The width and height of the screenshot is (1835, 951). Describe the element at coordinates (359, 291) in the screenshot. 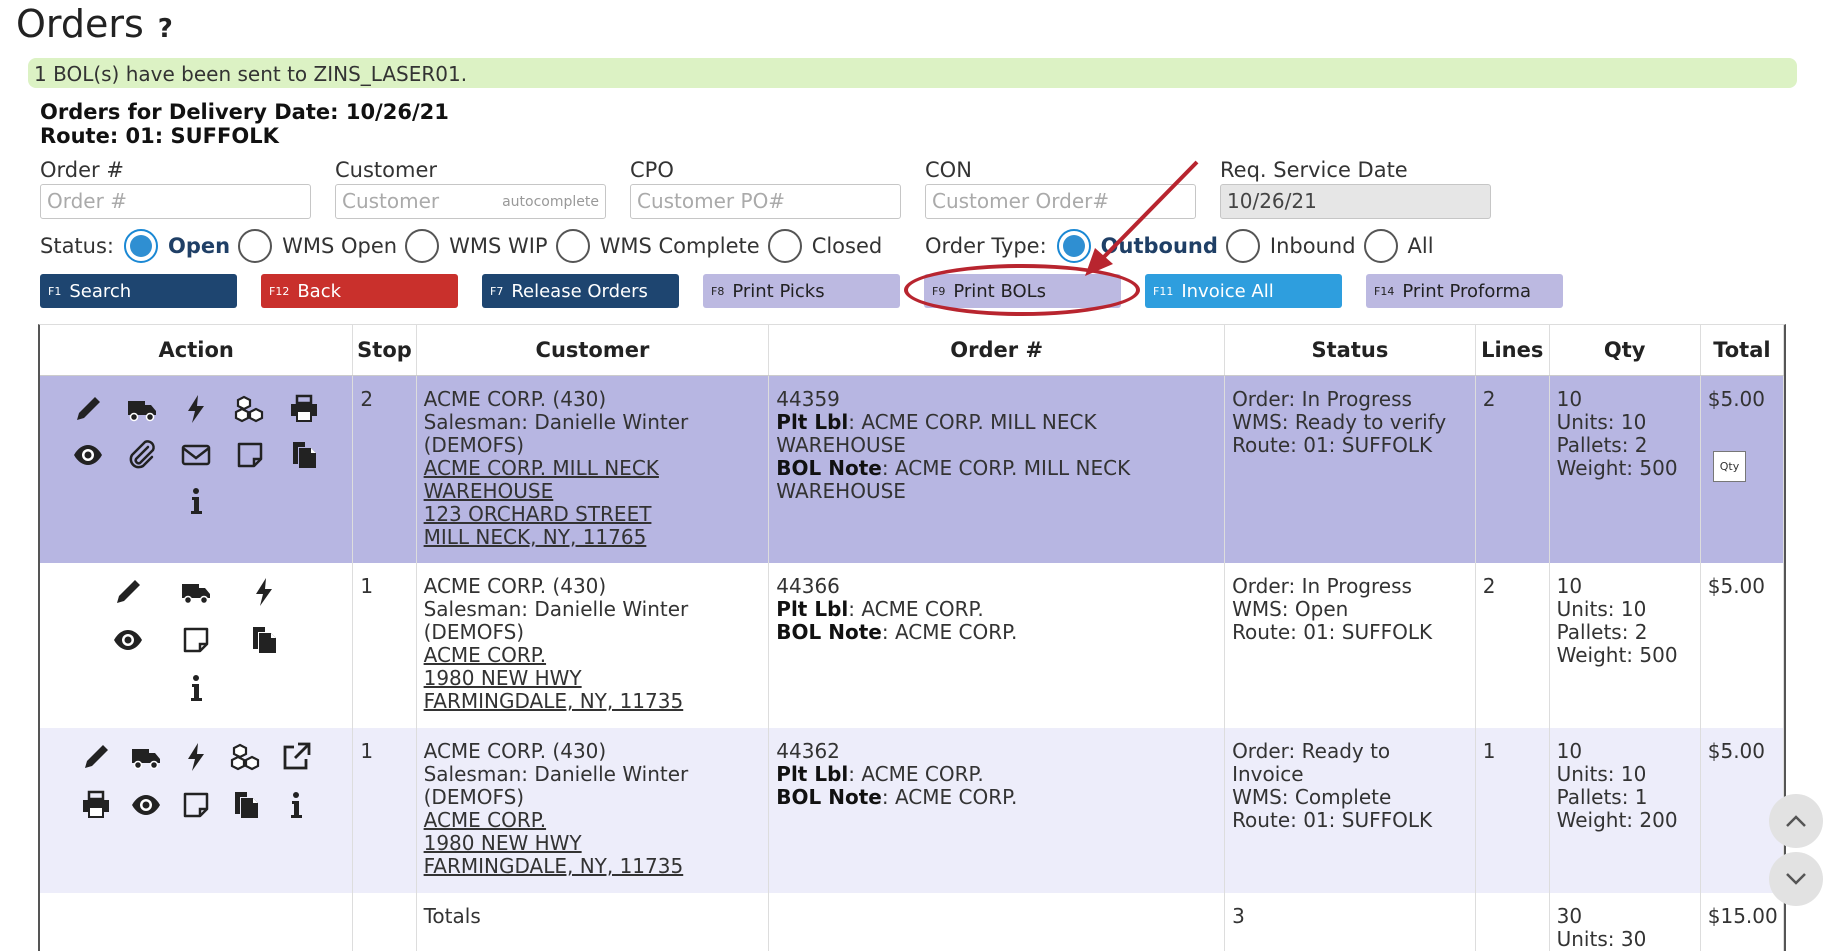

I see `back-button: F12 Back` at that location.